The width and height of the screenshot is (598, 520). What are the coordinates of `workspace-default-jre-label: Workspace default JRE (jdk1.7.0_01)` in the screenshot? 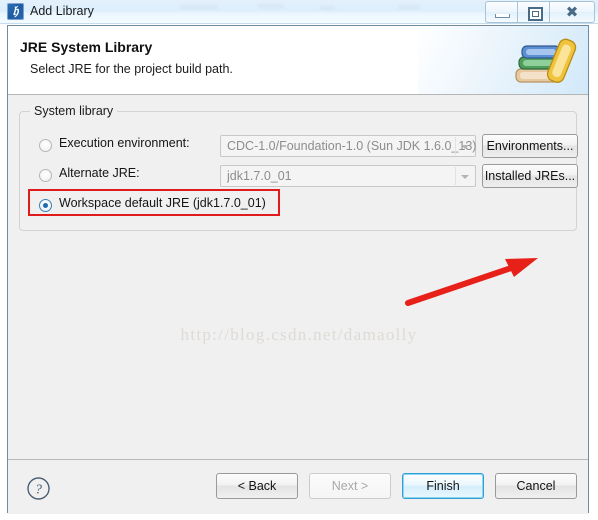 It's located at (162, 203).